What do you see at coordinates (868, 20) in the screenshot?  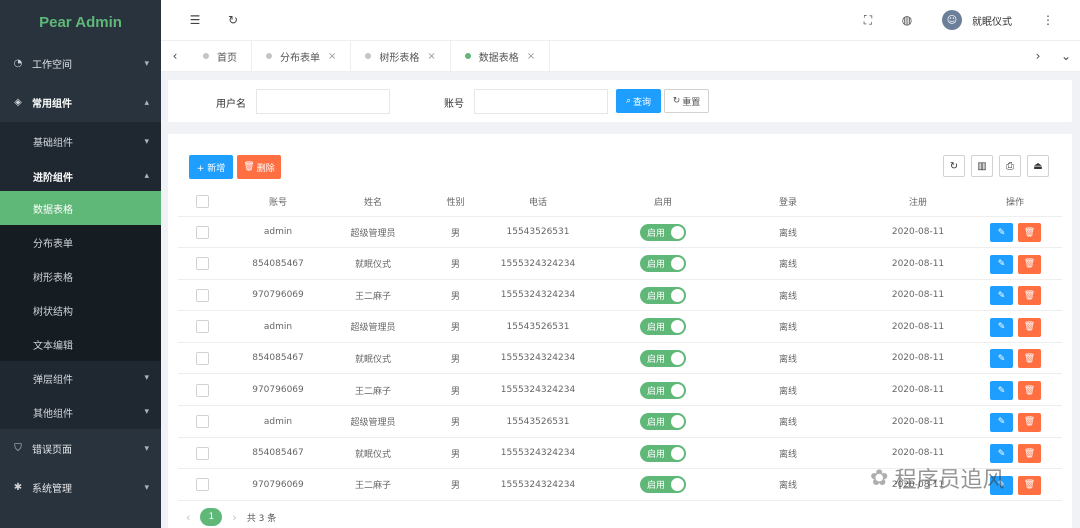 I see `fullscreen-icon: ⛶` at bounding box center [868, 20].